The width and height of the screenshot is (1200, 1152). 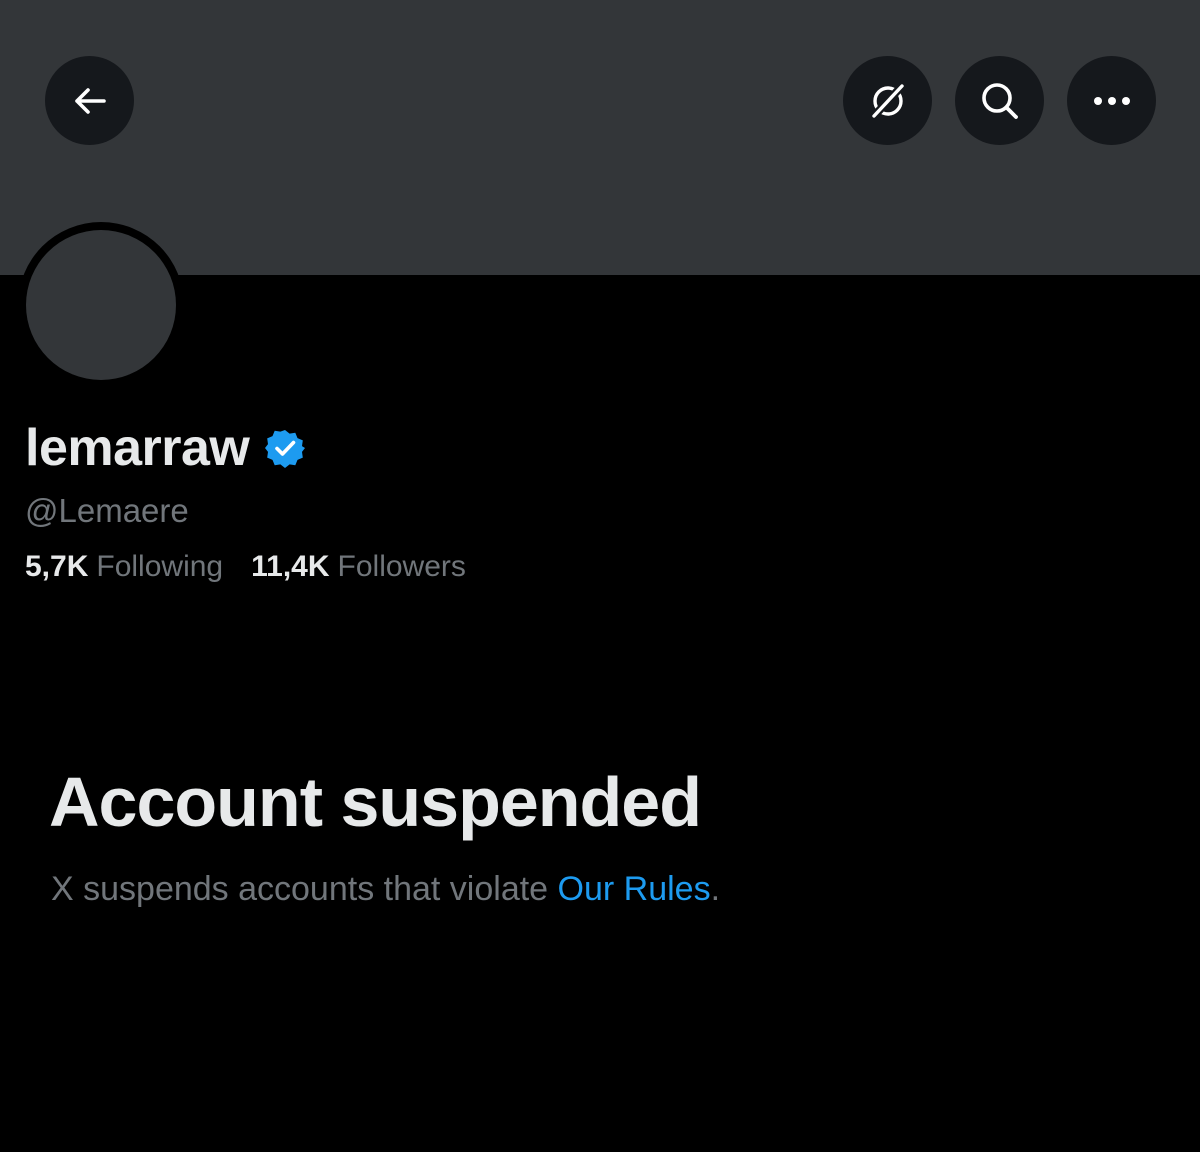 I want to click on avatar-border, so click(x=101, y=305).